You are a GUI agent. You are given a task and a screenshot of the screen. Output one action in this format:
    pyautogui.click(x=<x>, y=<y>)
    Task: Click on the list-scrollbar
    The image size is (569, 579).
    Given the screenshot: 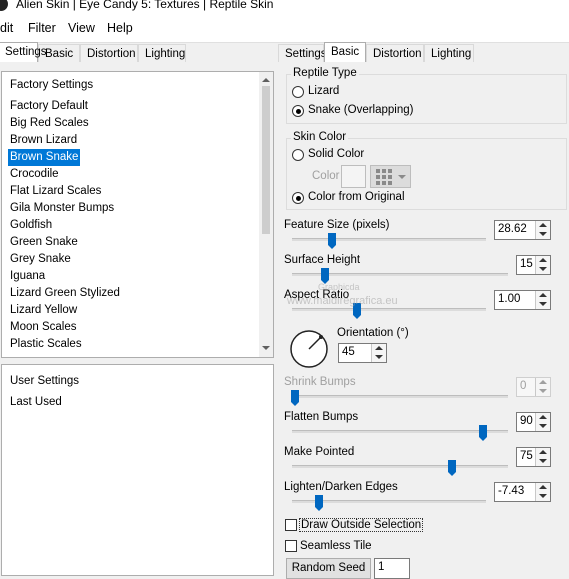 What is the action you would take?
    pyautogui.click(x=266, y=214)
    